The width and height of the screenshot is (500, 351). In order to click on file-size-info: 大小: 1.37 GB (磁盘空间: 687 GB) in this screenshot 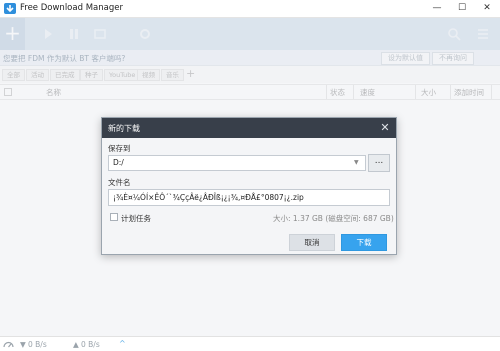, I will do `click(333, 218)`.